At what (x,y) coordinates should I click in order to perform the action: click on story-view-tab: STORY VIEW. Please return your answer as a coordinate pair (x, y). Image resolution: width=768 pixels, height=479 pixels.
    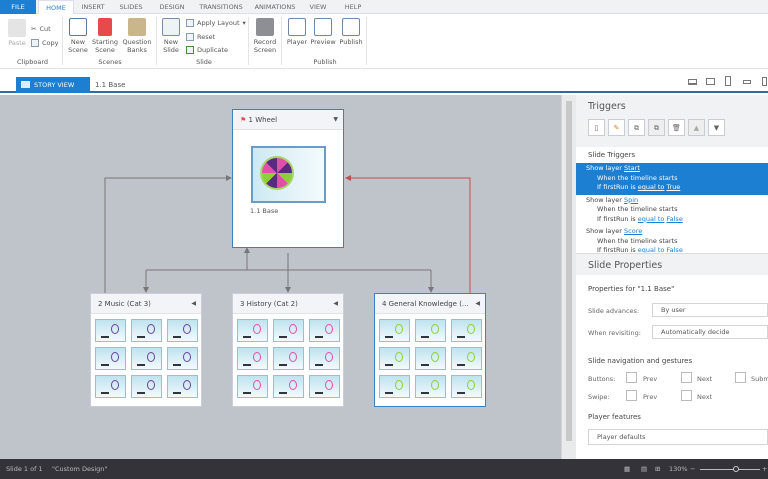
    Looking at the image, I should click on (53, 85).